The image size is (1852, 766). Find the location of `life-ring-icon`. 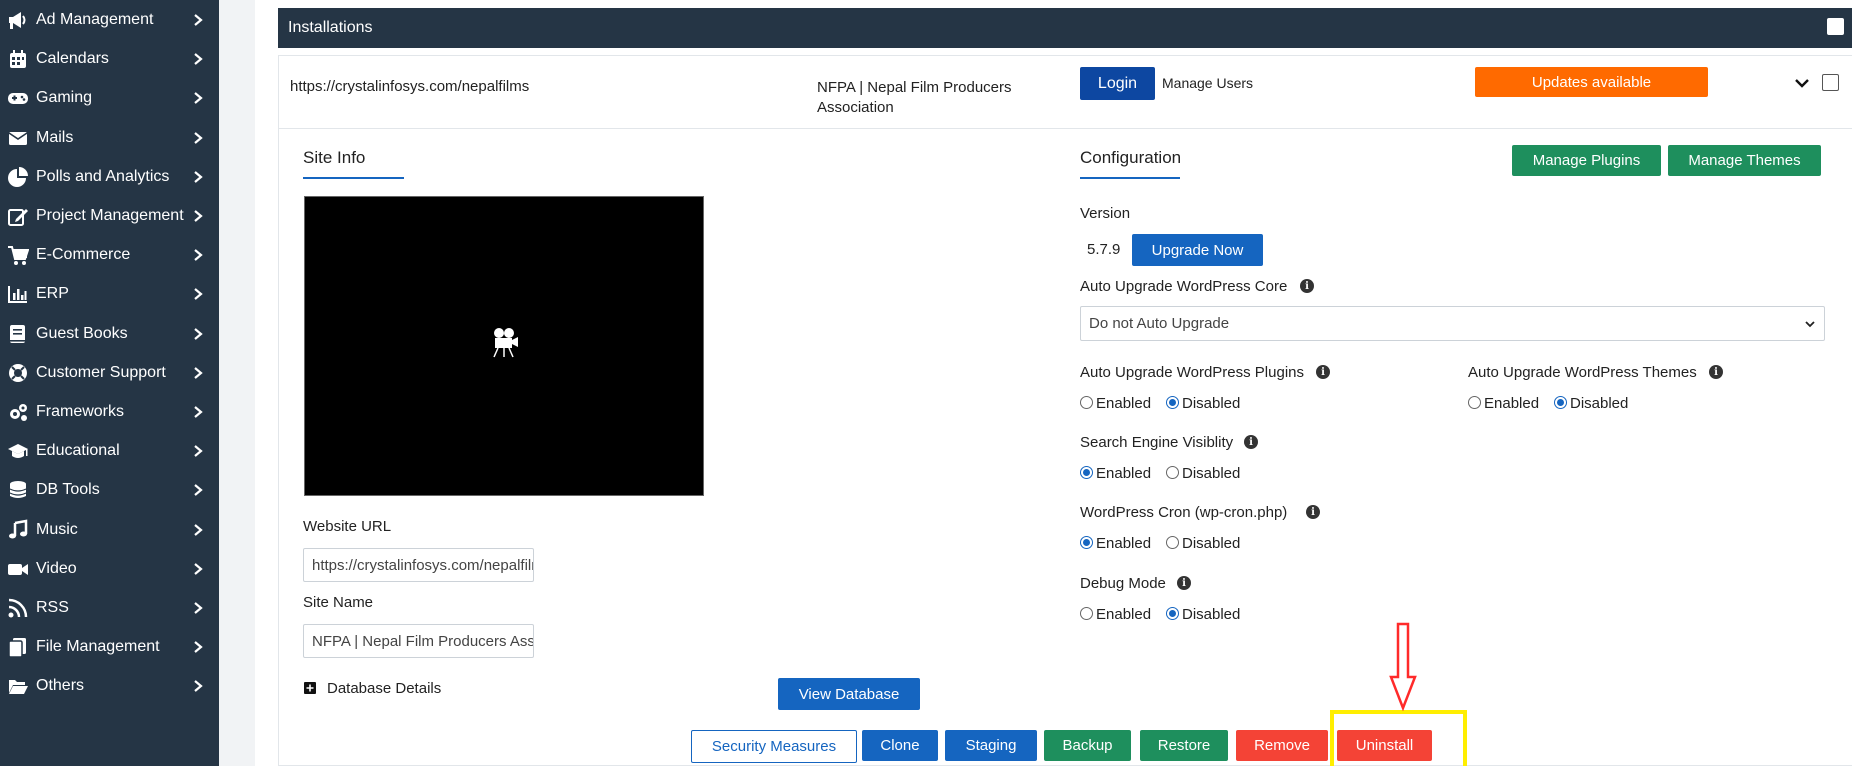

life-ring-icon is located at coordinates (18, 373).